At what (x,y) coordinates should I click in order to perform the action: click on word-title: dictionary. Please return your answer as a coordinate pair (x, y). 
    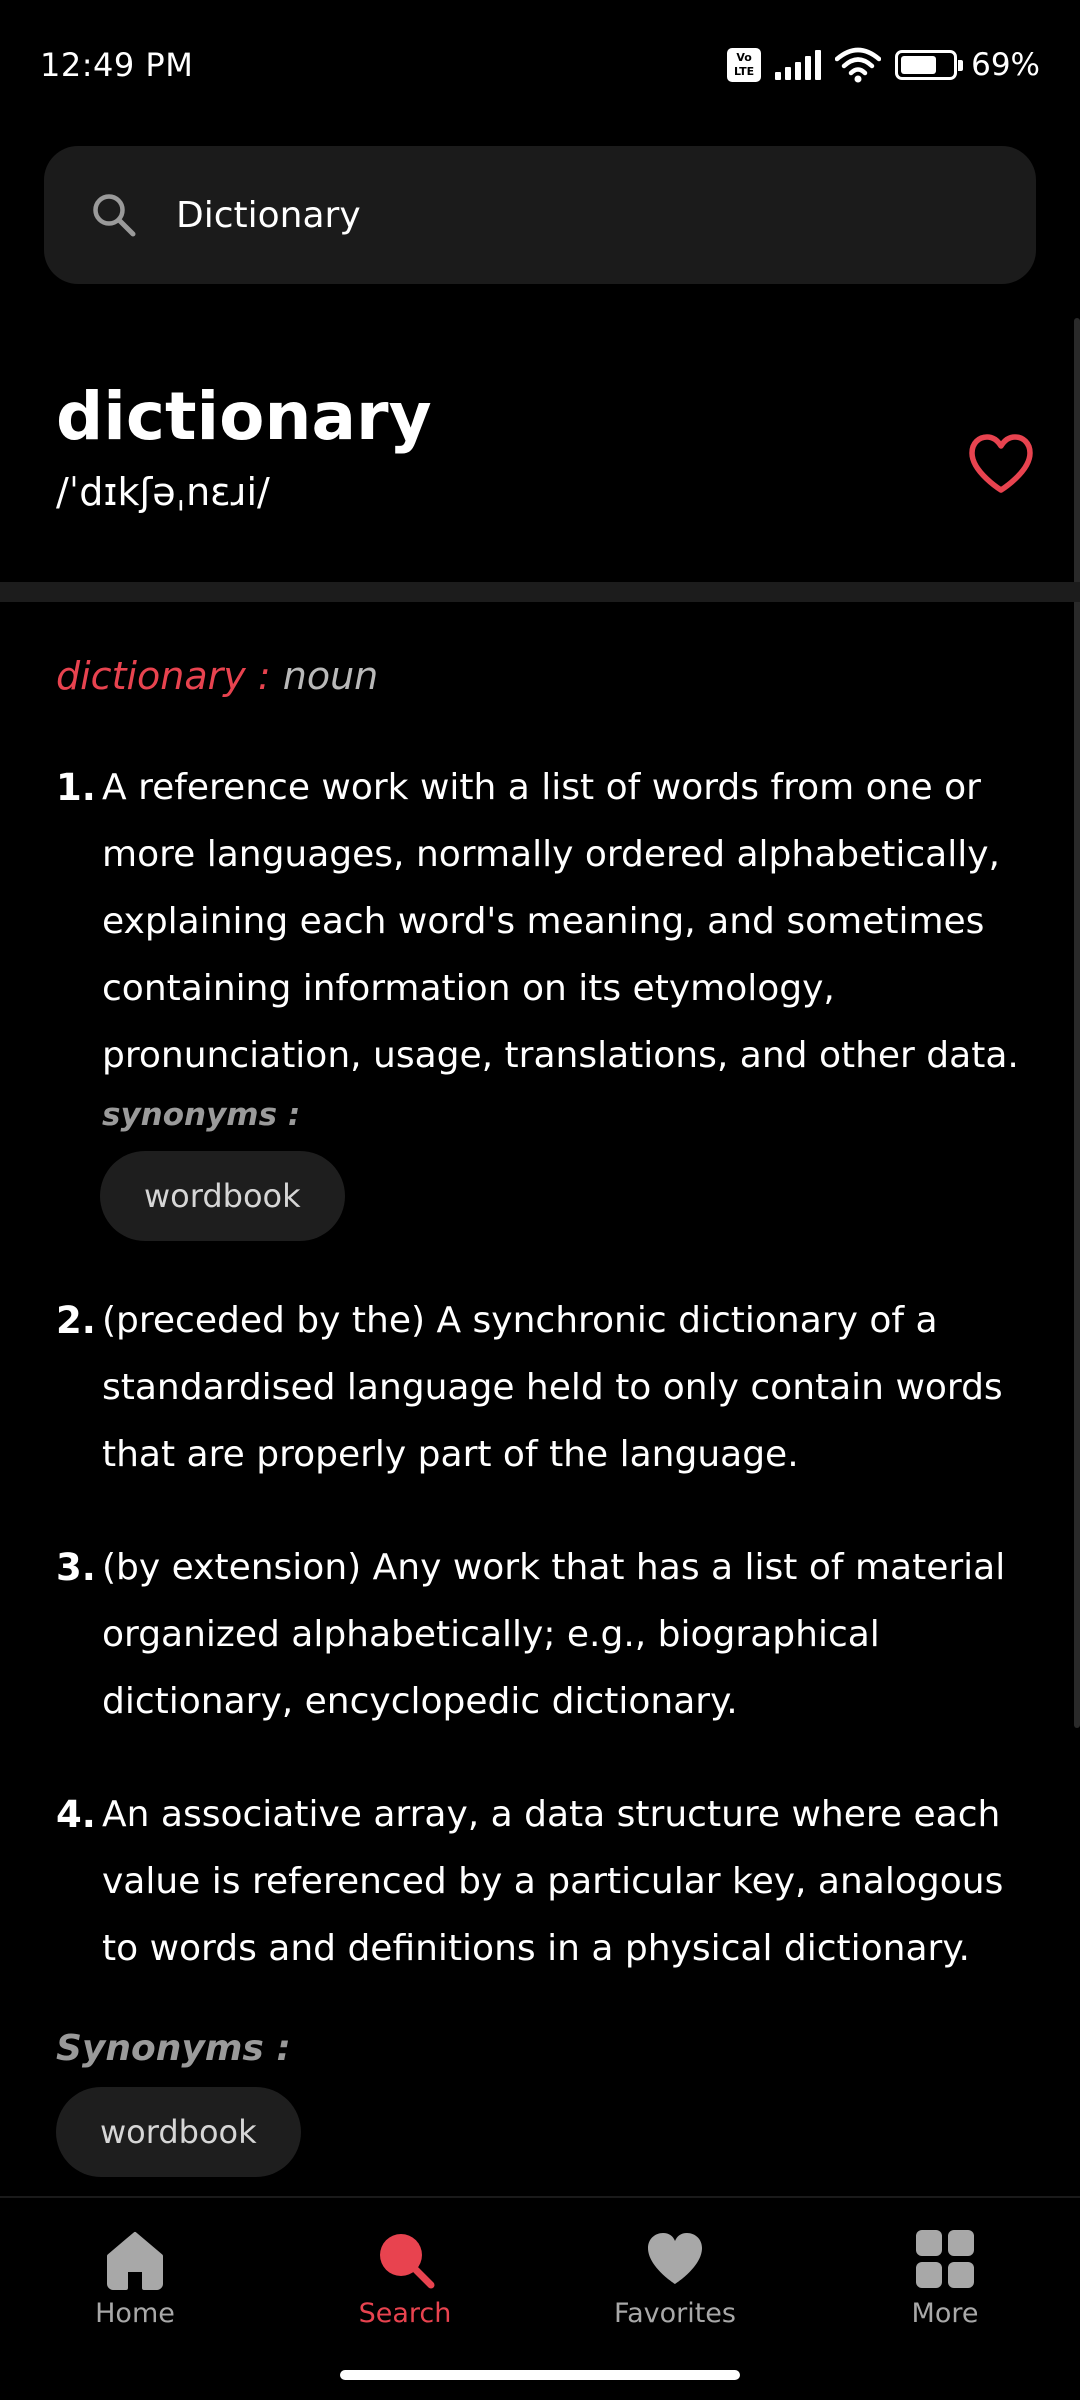
    Looking at the image, I should click on (244, 416).